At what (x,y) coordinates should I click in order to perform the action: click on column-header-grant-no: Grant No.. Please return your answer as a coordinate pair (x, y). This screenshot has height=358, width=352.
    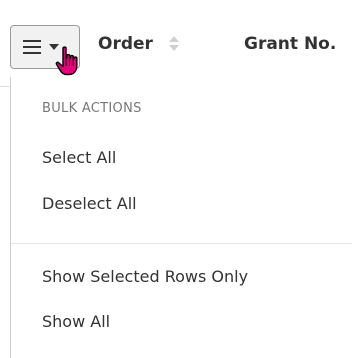
    Looking at the image, I should click on (290, 44).